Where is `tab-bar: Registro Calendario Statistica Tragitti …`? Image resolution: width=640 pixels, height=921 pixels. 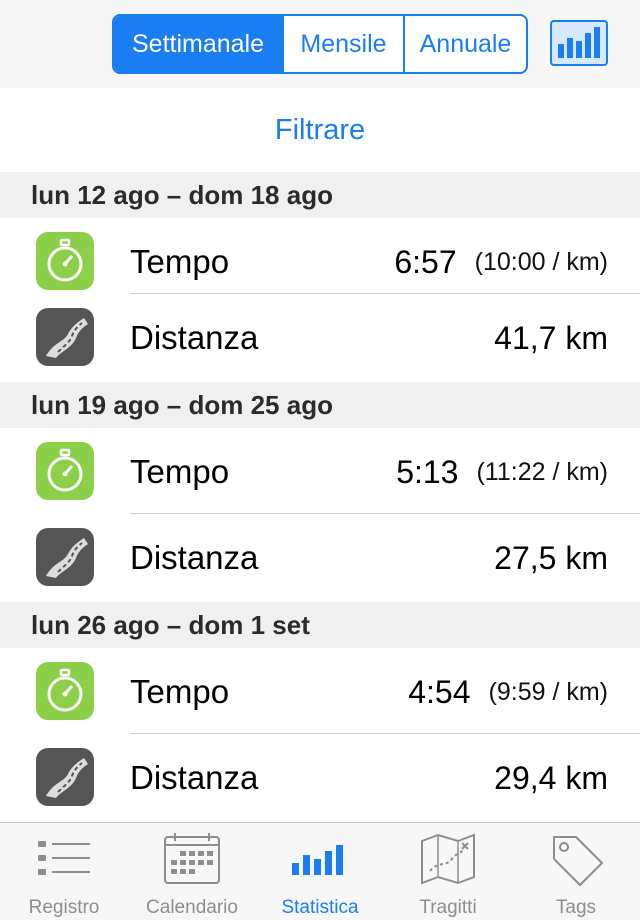
tab-bar: Registro Calendario Statistica Tragitti … is located at coordinates (320, 871).